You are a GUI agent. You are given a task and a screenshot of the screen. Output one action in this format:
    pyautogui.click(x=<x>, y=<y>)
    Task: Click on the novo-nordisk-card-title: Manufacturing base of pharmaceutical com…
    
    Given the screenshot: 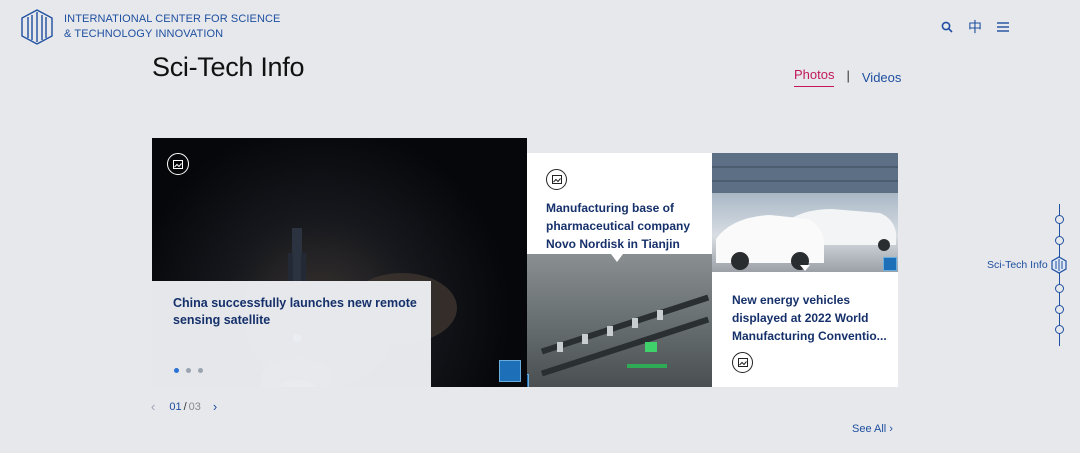 What is the action you would take?
    pyautogui.click(x=626, y=226)
    